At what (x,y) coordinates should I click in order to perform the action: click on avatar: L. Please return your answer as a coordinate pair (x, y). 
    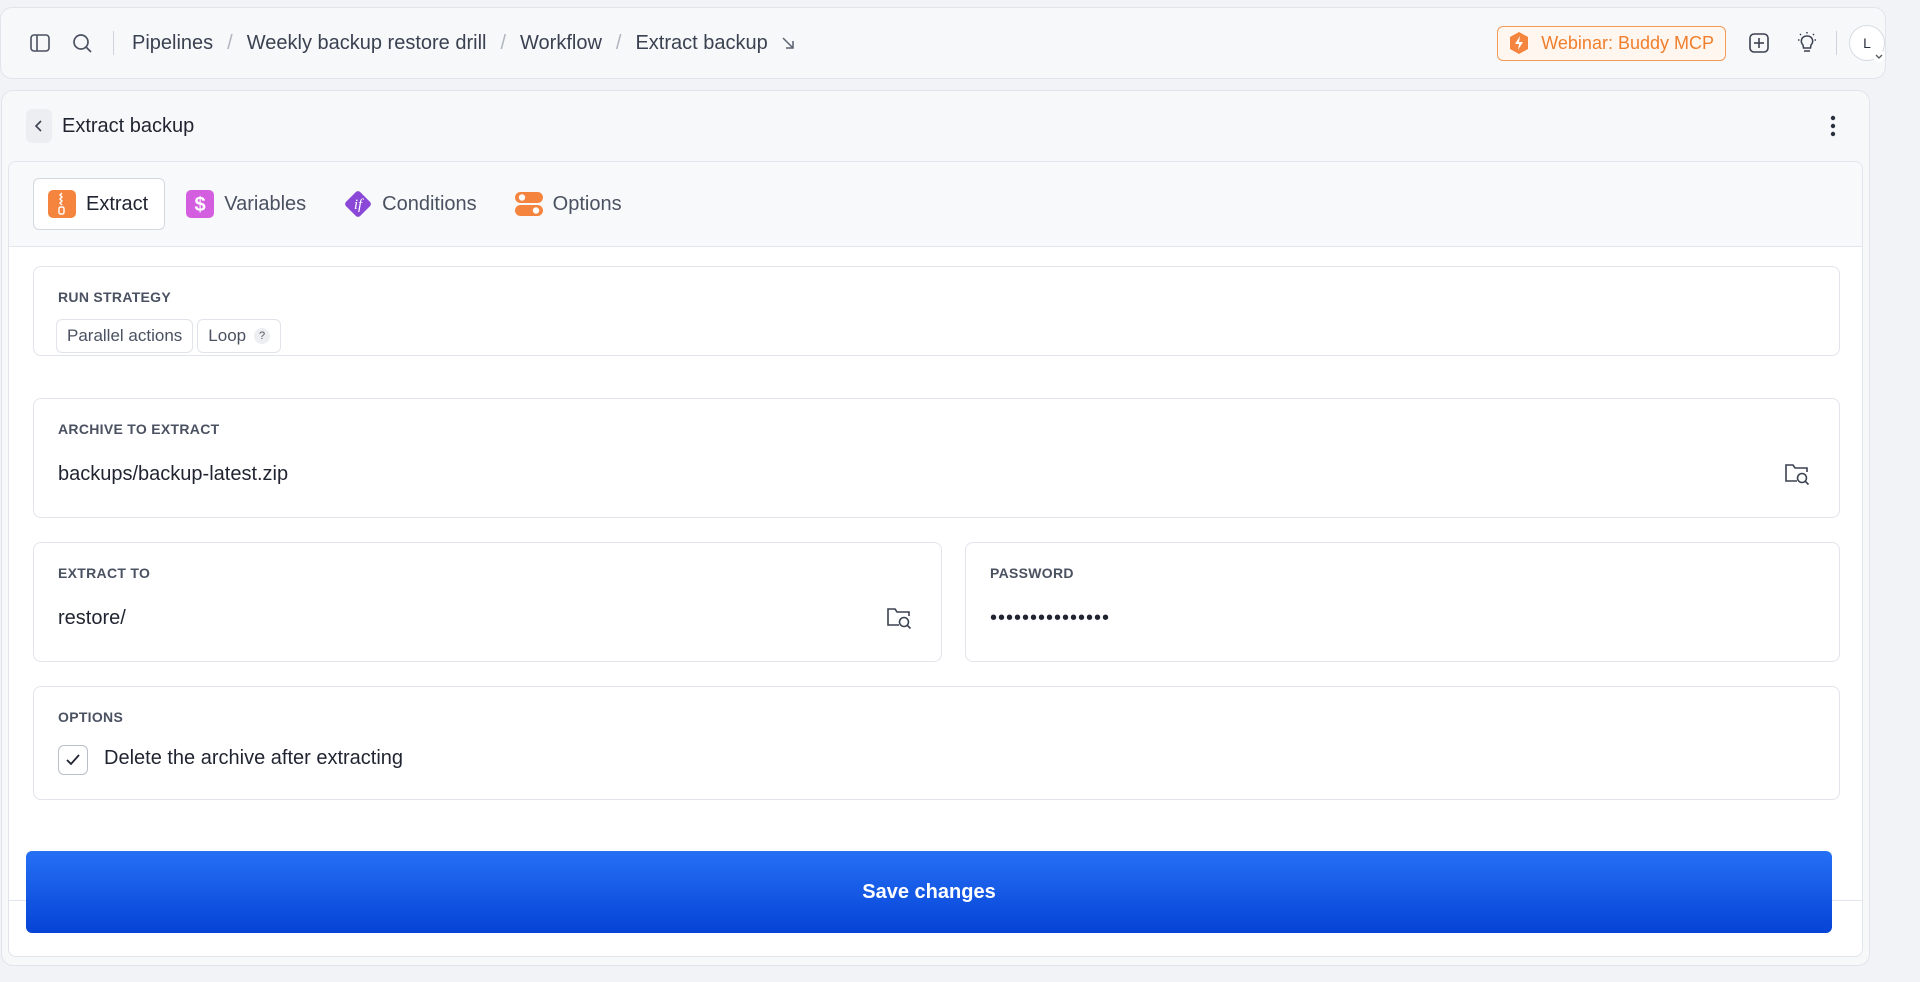
    Looking at the image, I should click on (1867, 43).